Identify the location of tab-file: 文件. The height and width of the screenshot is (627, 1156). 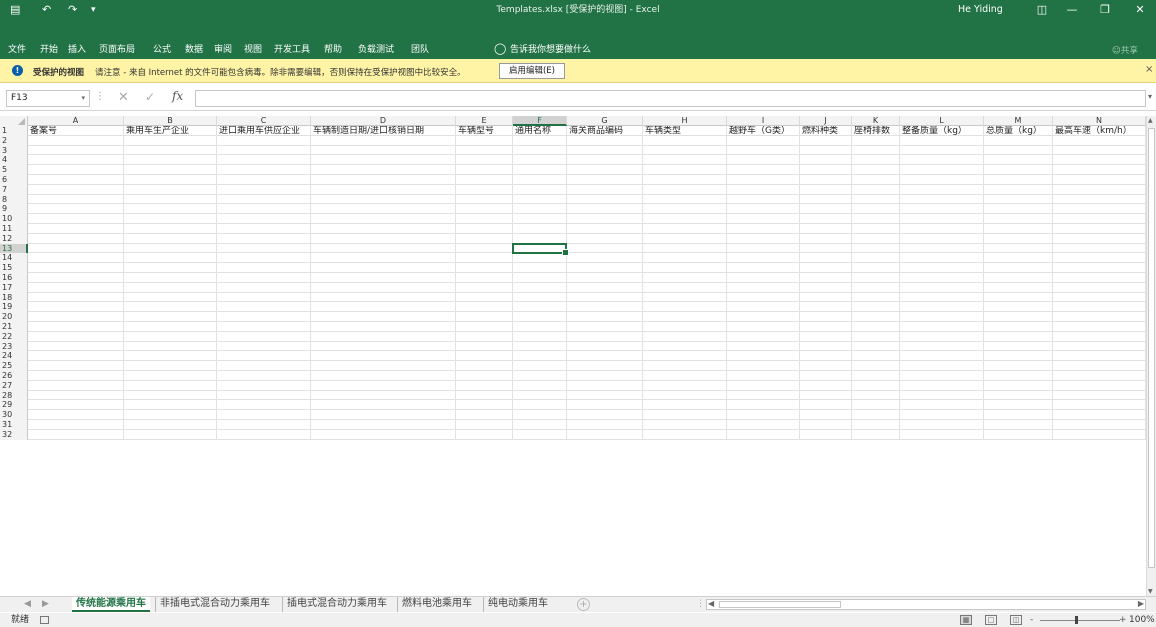
(17, 50).